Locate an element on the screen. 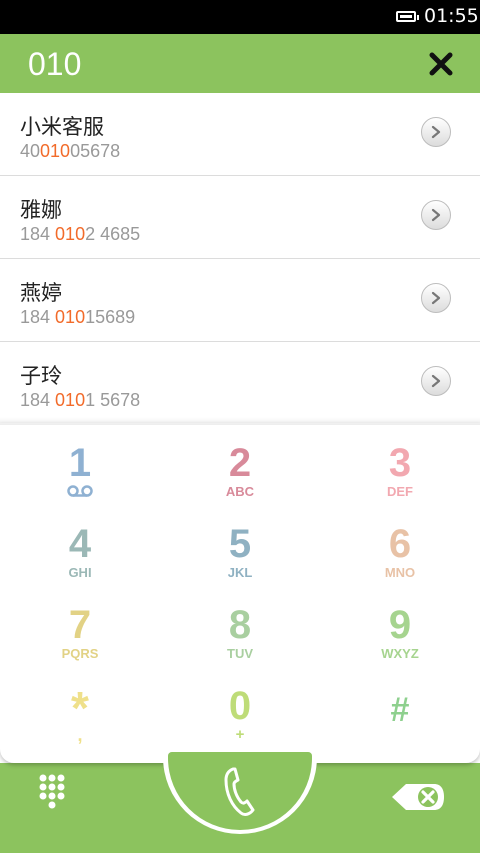  battery-icon is located at coordinates (407, 16).